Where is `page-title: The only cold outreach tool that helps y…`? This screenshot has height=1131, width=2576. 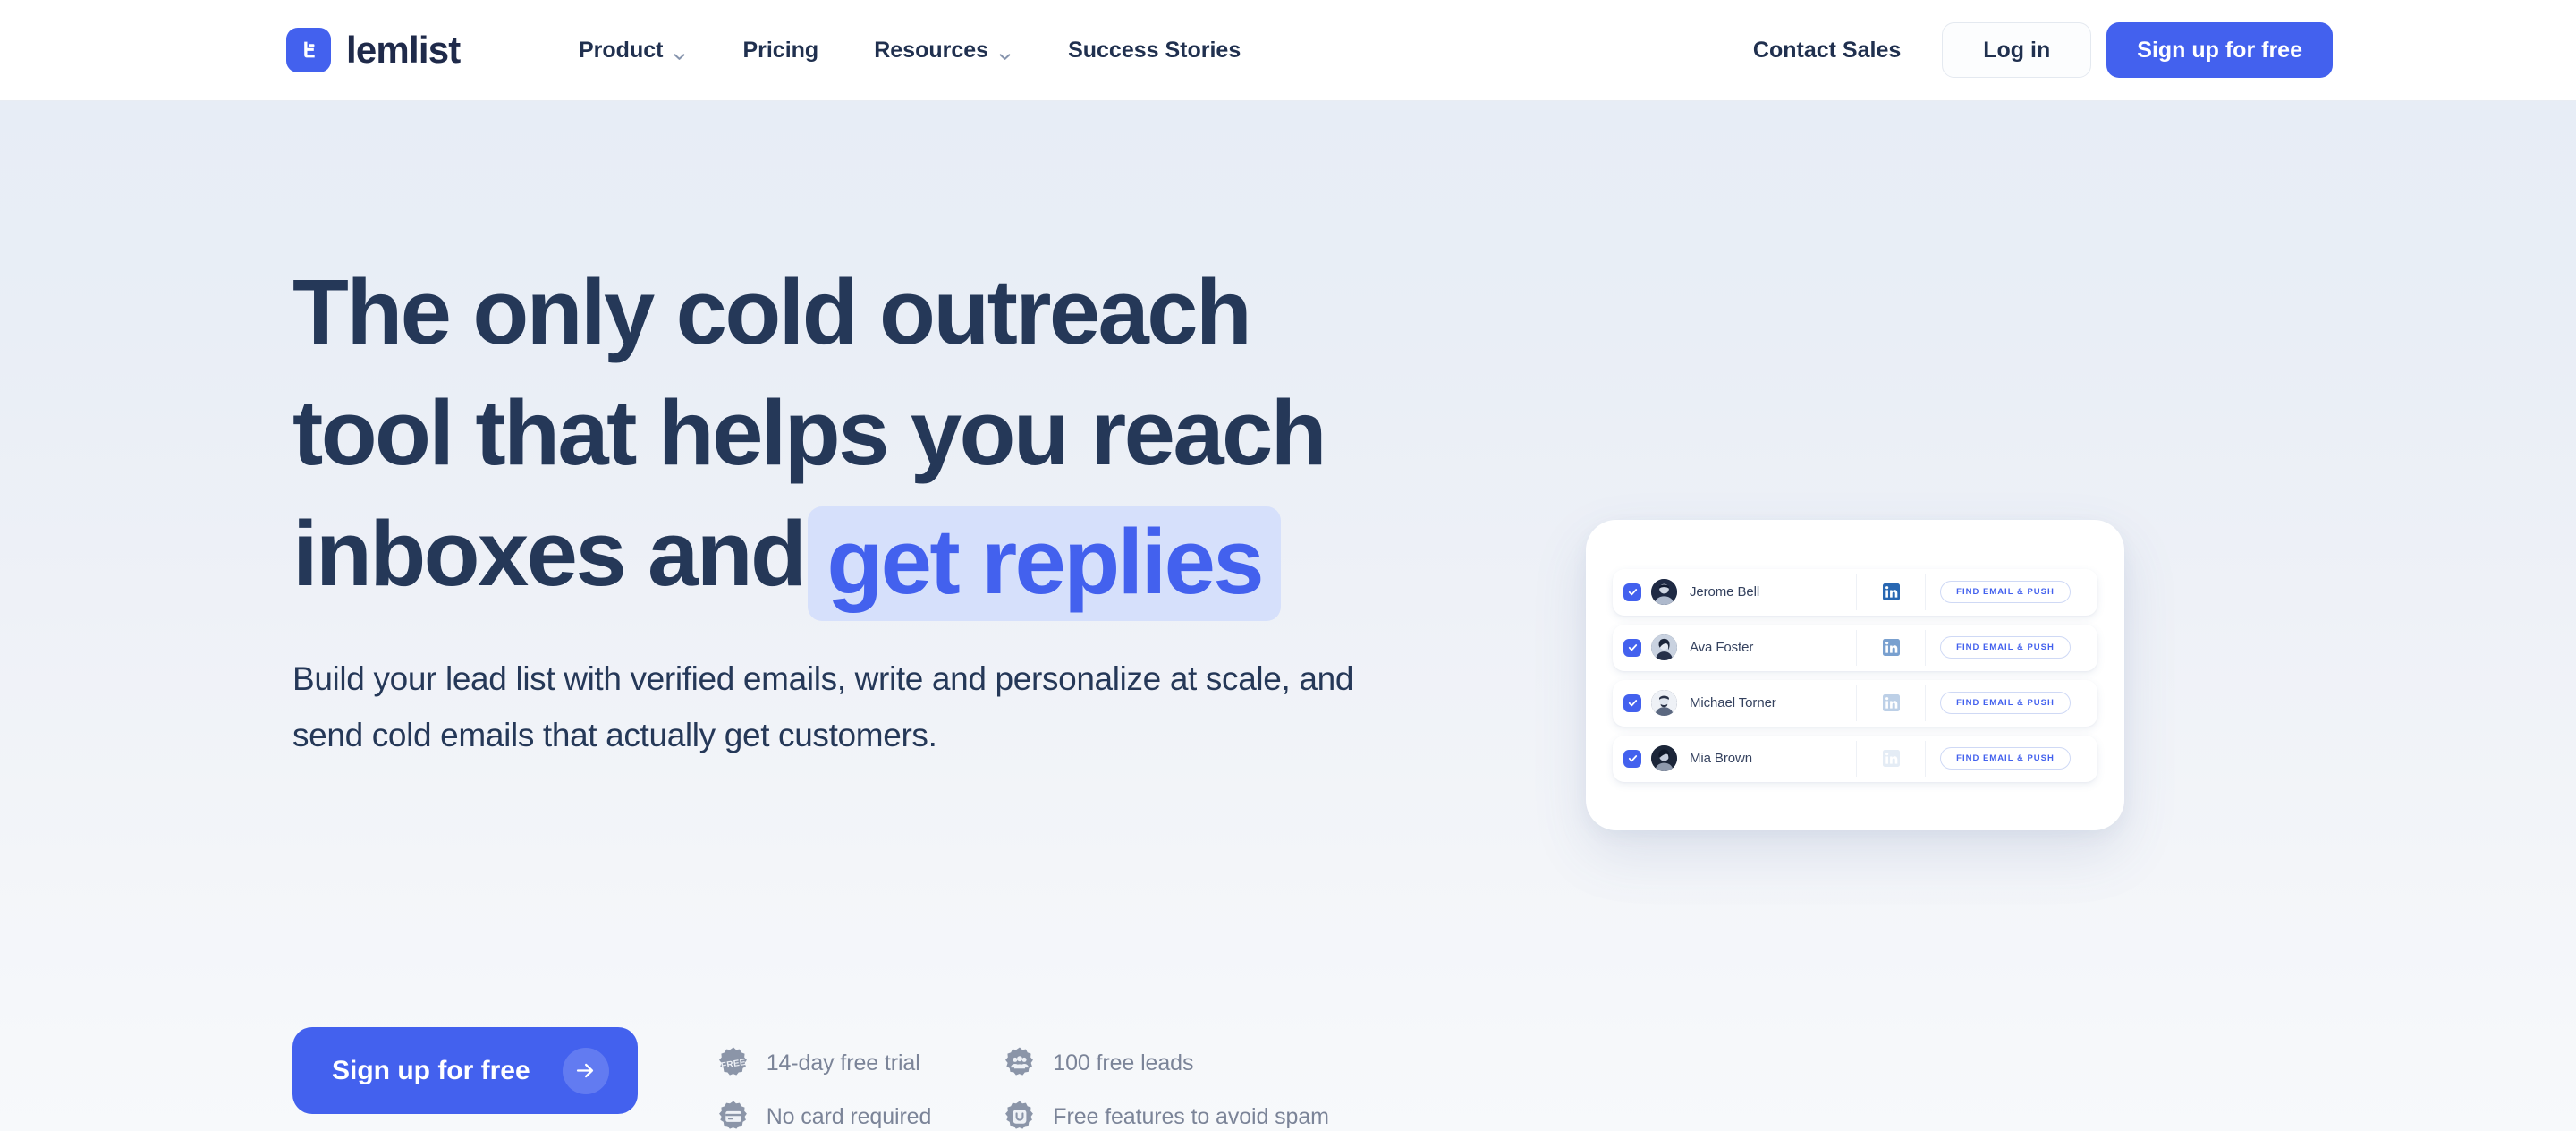
page-title: The only cold outreach tool that helps y… is located at coordinates (851, 436).